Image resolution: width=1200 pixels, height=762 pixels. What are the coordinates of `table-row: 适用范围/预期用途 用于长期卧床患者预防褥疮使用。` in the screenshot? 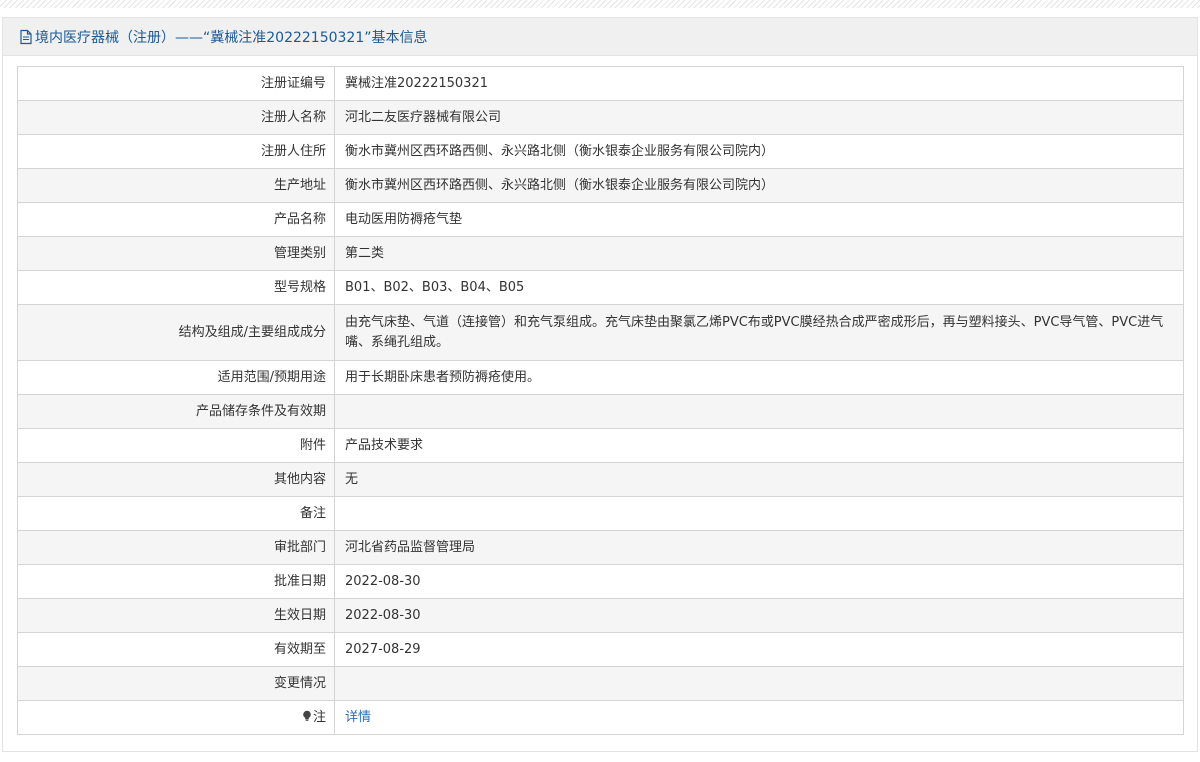 It's located at (600, 377).